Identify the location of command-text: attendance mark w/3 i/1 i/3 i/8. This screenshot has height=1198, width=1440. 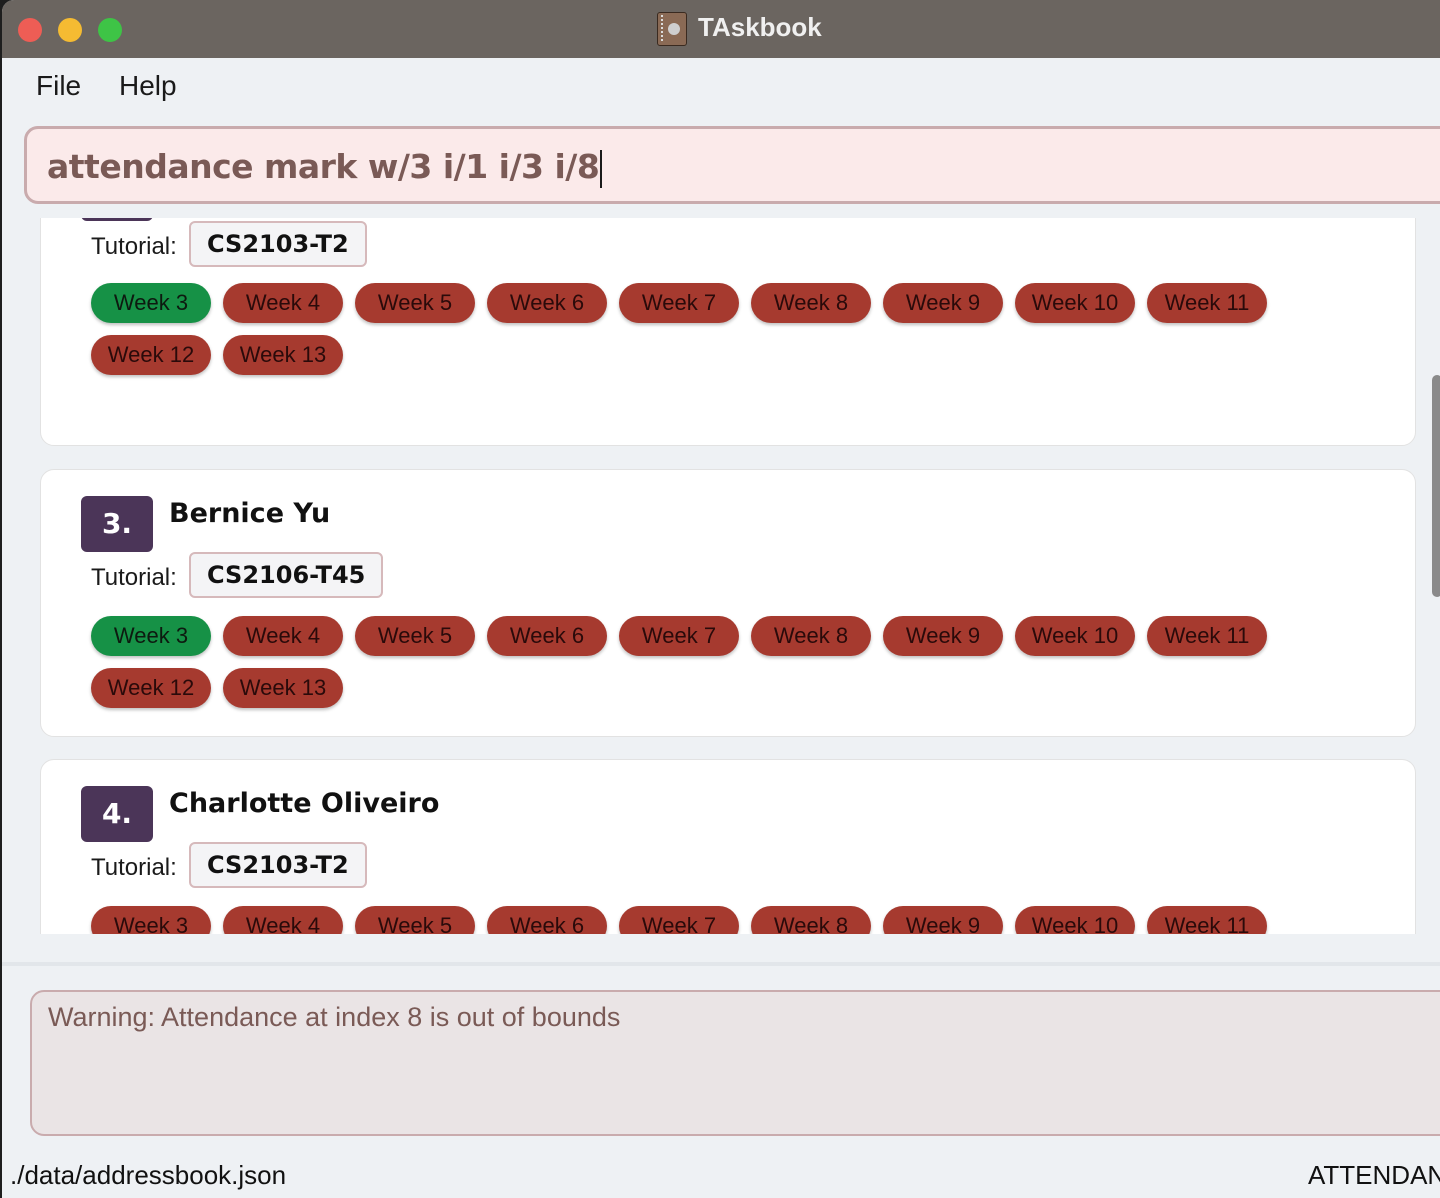
(323, 166).